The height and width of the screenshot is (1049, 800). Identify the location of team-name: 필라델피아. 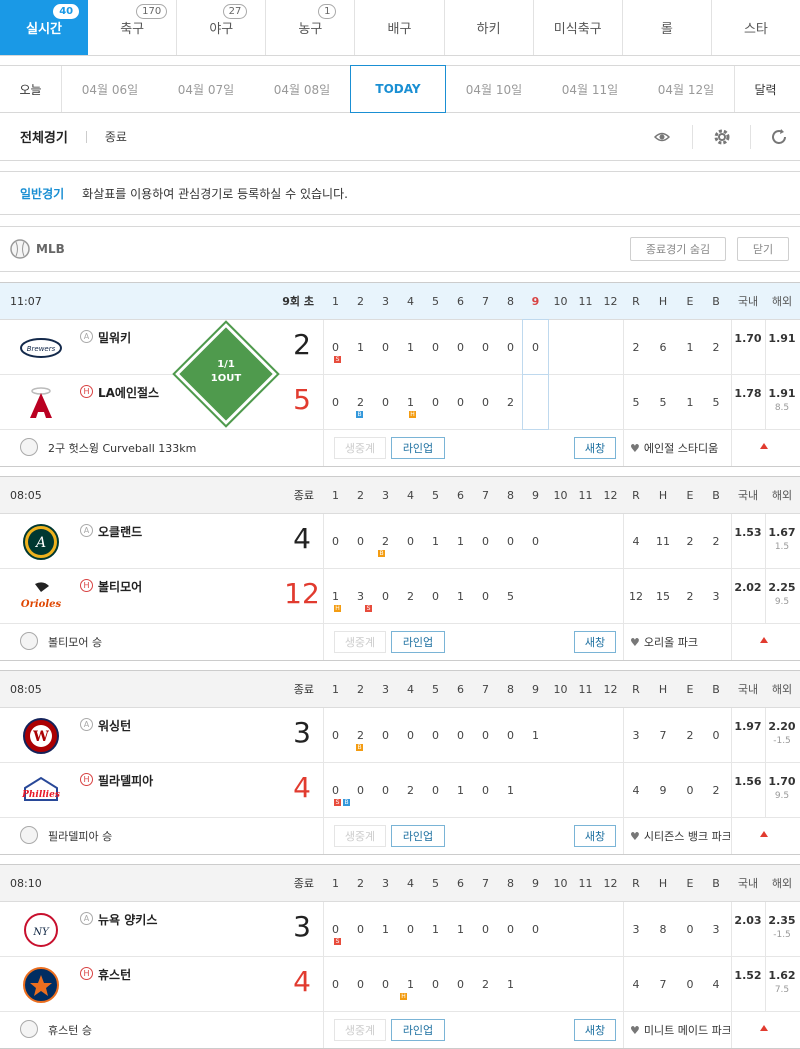
(125, 780).